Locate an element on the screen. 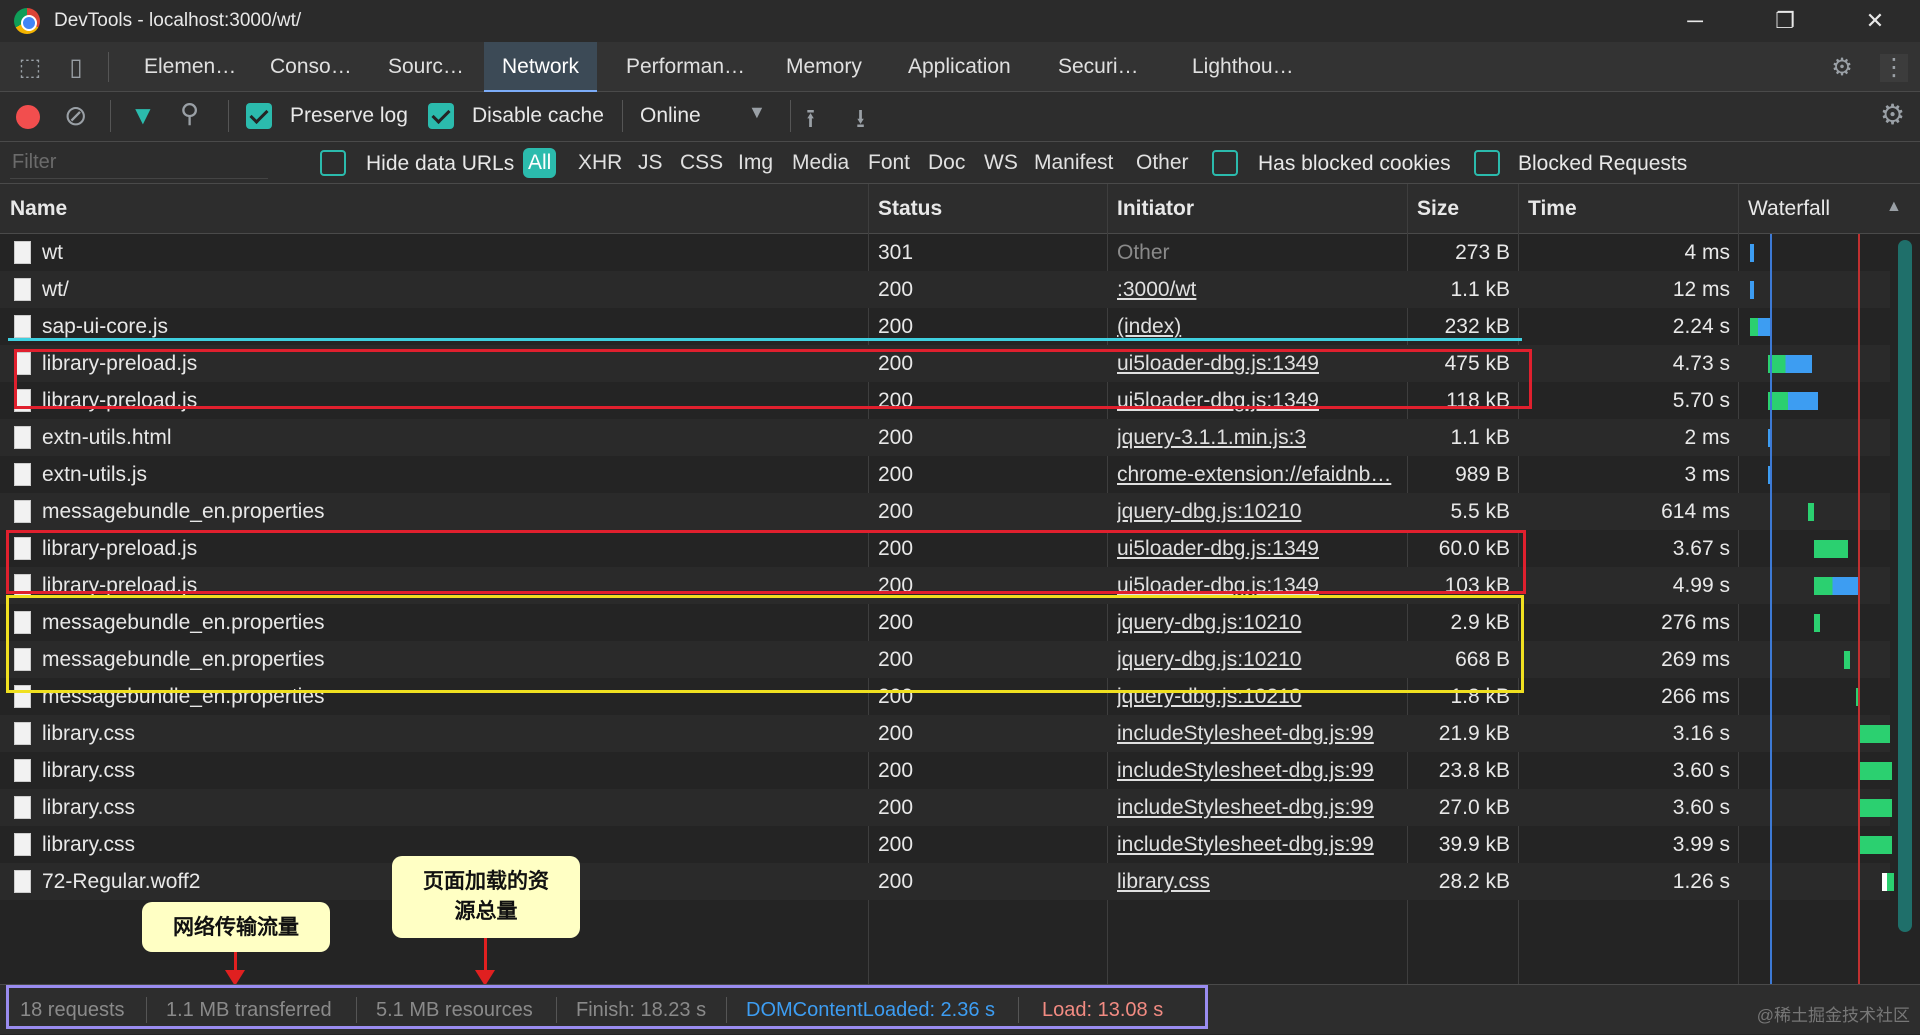  filter-input: Filter is located at coordinates (139, 162).